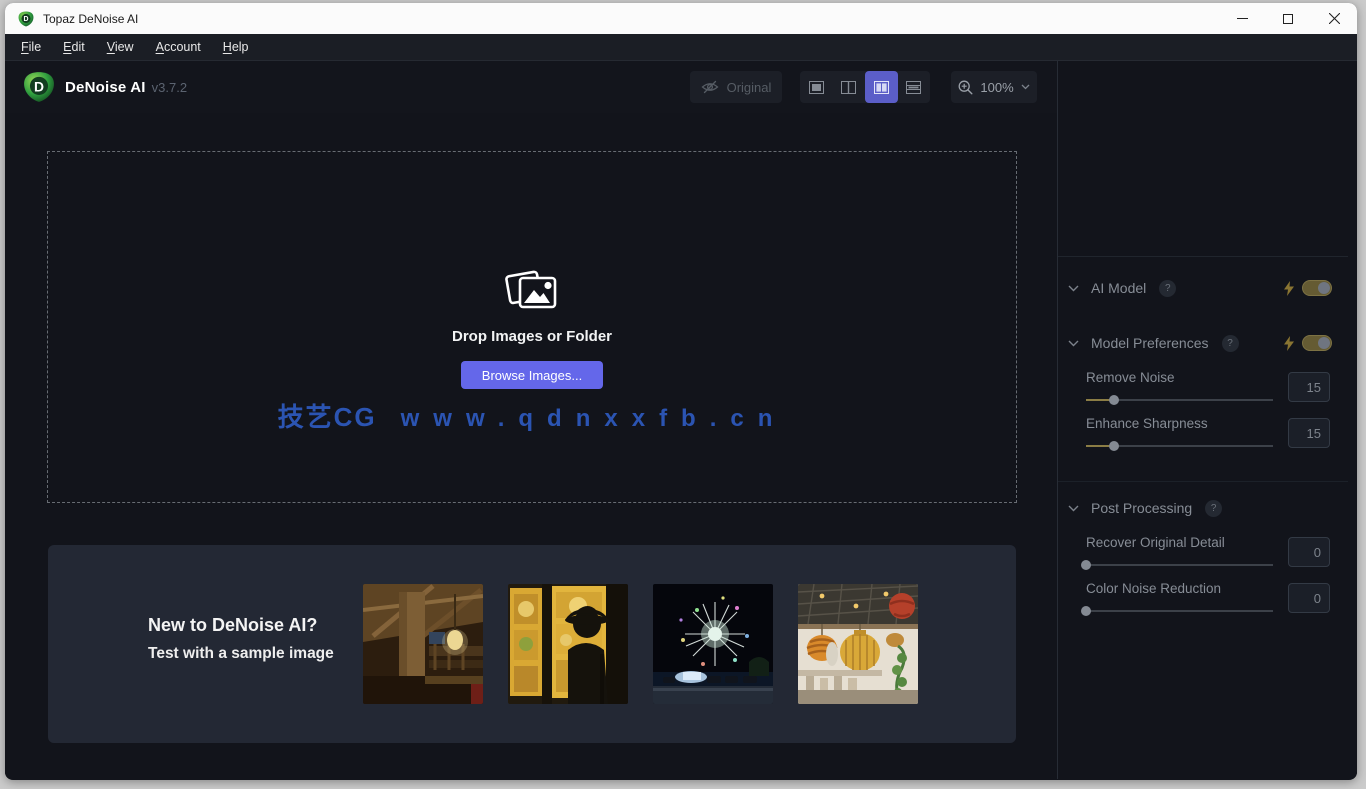 The image size is (1366, 789). I want to click on sample-image-stained-glass, so click(568, 644).